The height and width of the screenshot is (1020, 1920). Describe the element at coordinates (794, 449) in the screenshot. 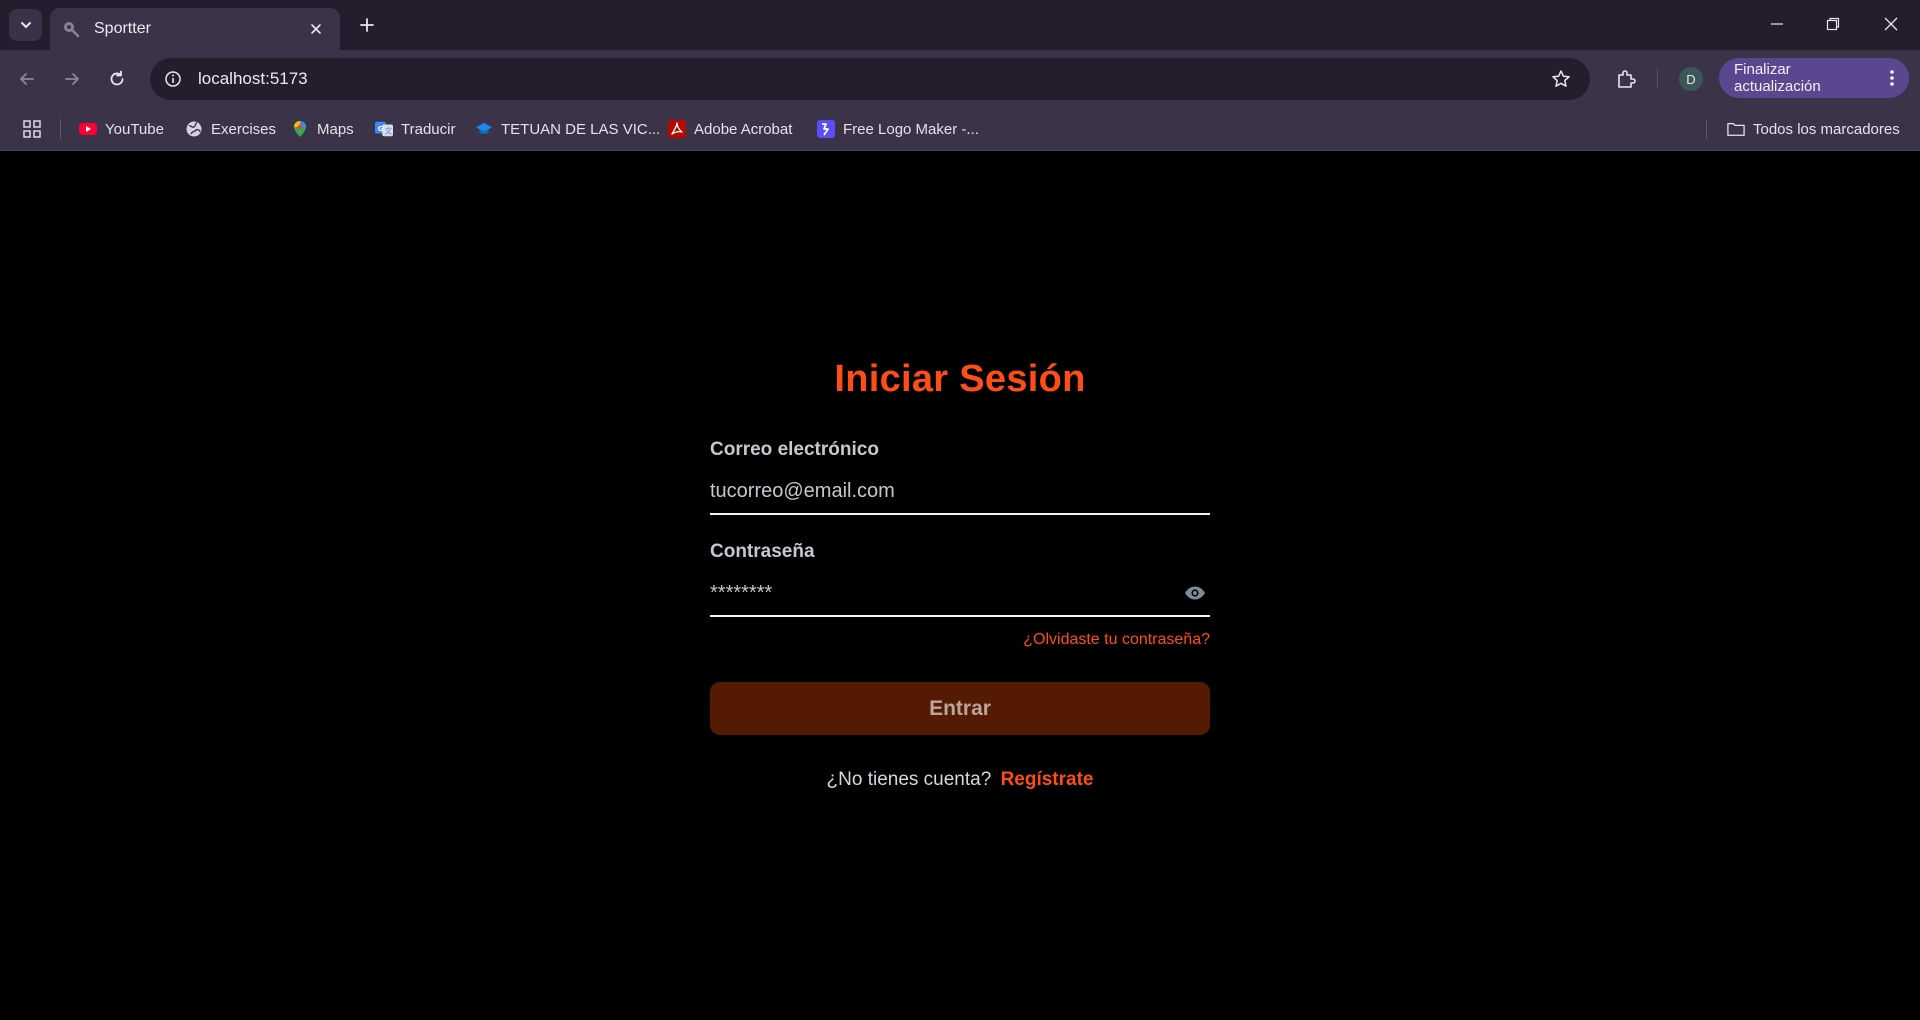

I see `email-label-text: Correo electrónico` at that location.